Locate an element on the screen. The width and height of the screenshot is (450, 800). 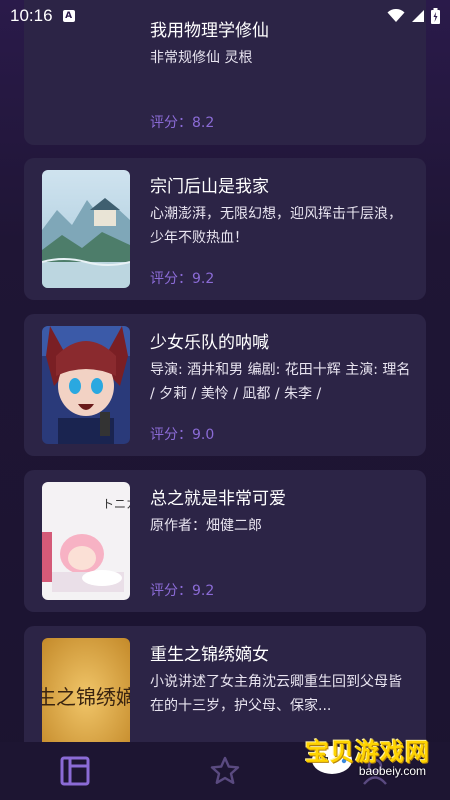
cover-title-text: 生之锦绣嫡 is located at coordinates (86, 697).